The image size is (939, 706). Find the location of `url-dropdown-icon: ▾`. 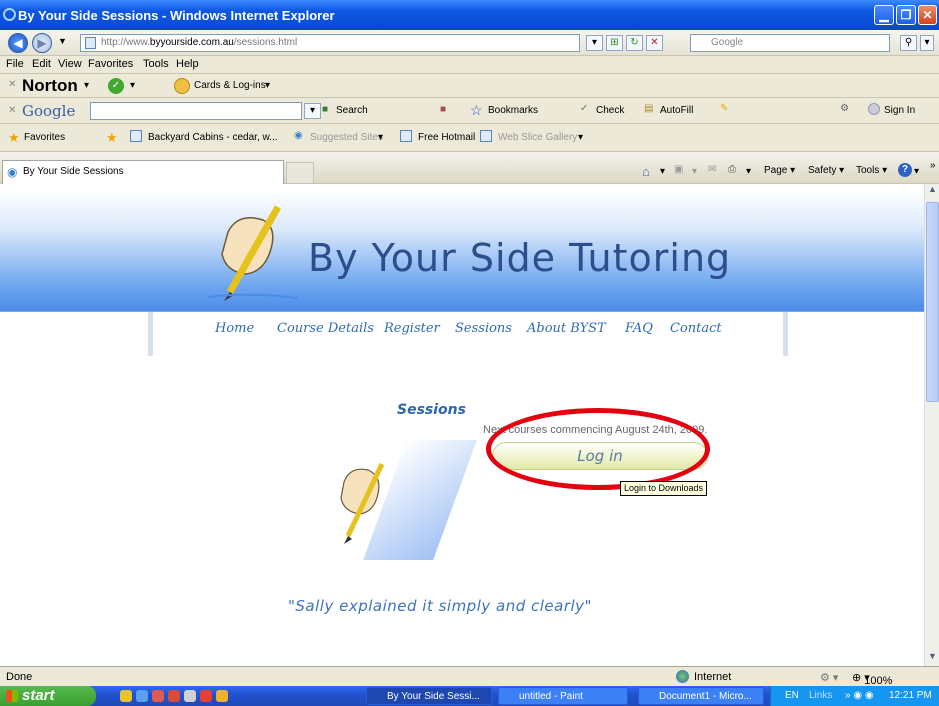

url-dropdown-icon: ▾ is located at coordinates (594, 43).